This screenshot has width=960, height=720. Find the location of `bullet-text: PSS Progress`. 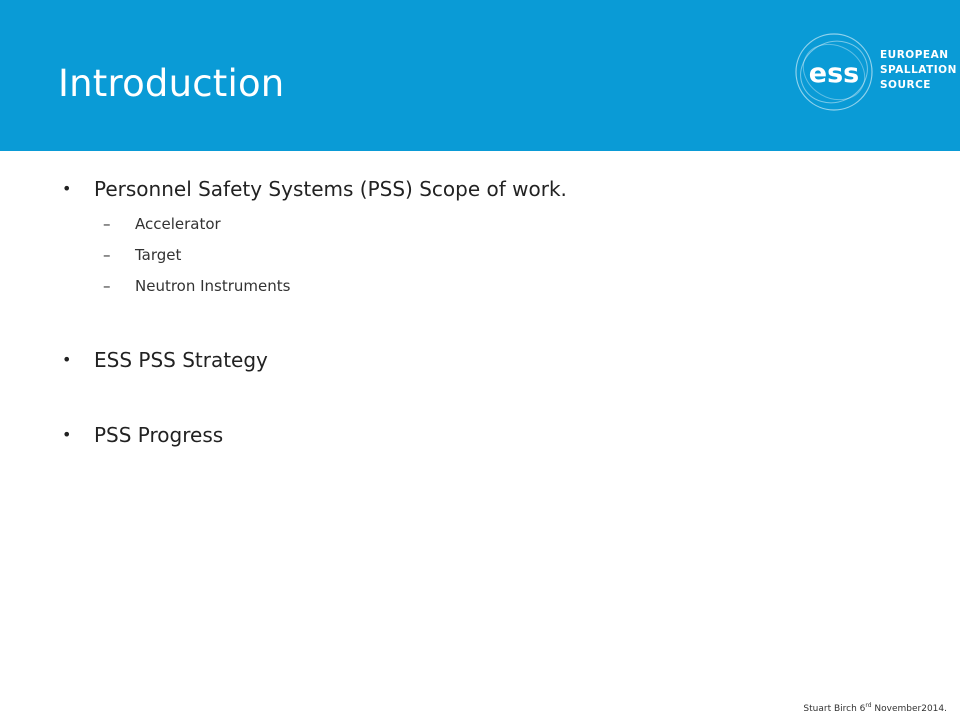

bullet-text: PSS Progress is located at coordinates (159, 435).